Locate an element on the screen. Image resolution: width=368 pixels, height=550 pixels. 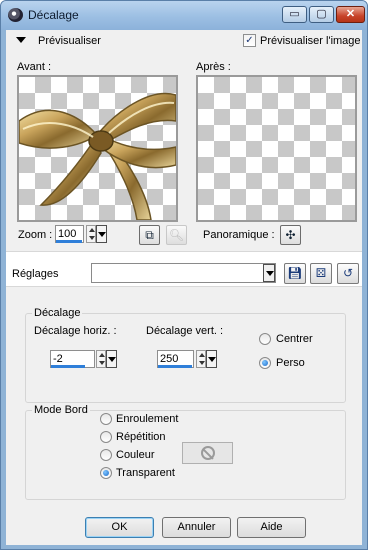
magnifier-icon: 🔍︎ is located at coordinates (176, 235).